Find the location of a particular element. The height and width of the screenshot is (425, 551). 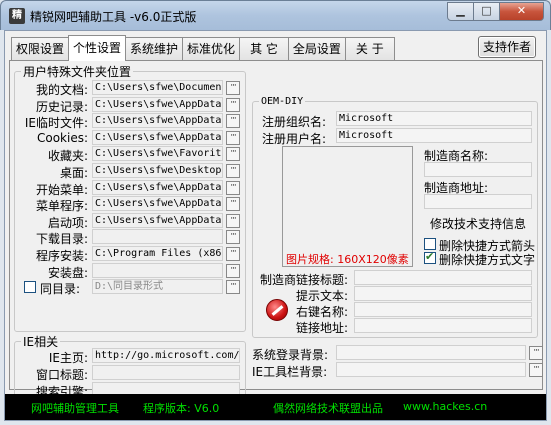

tab-global: 全局设置 is located at coordinates (316, 49).